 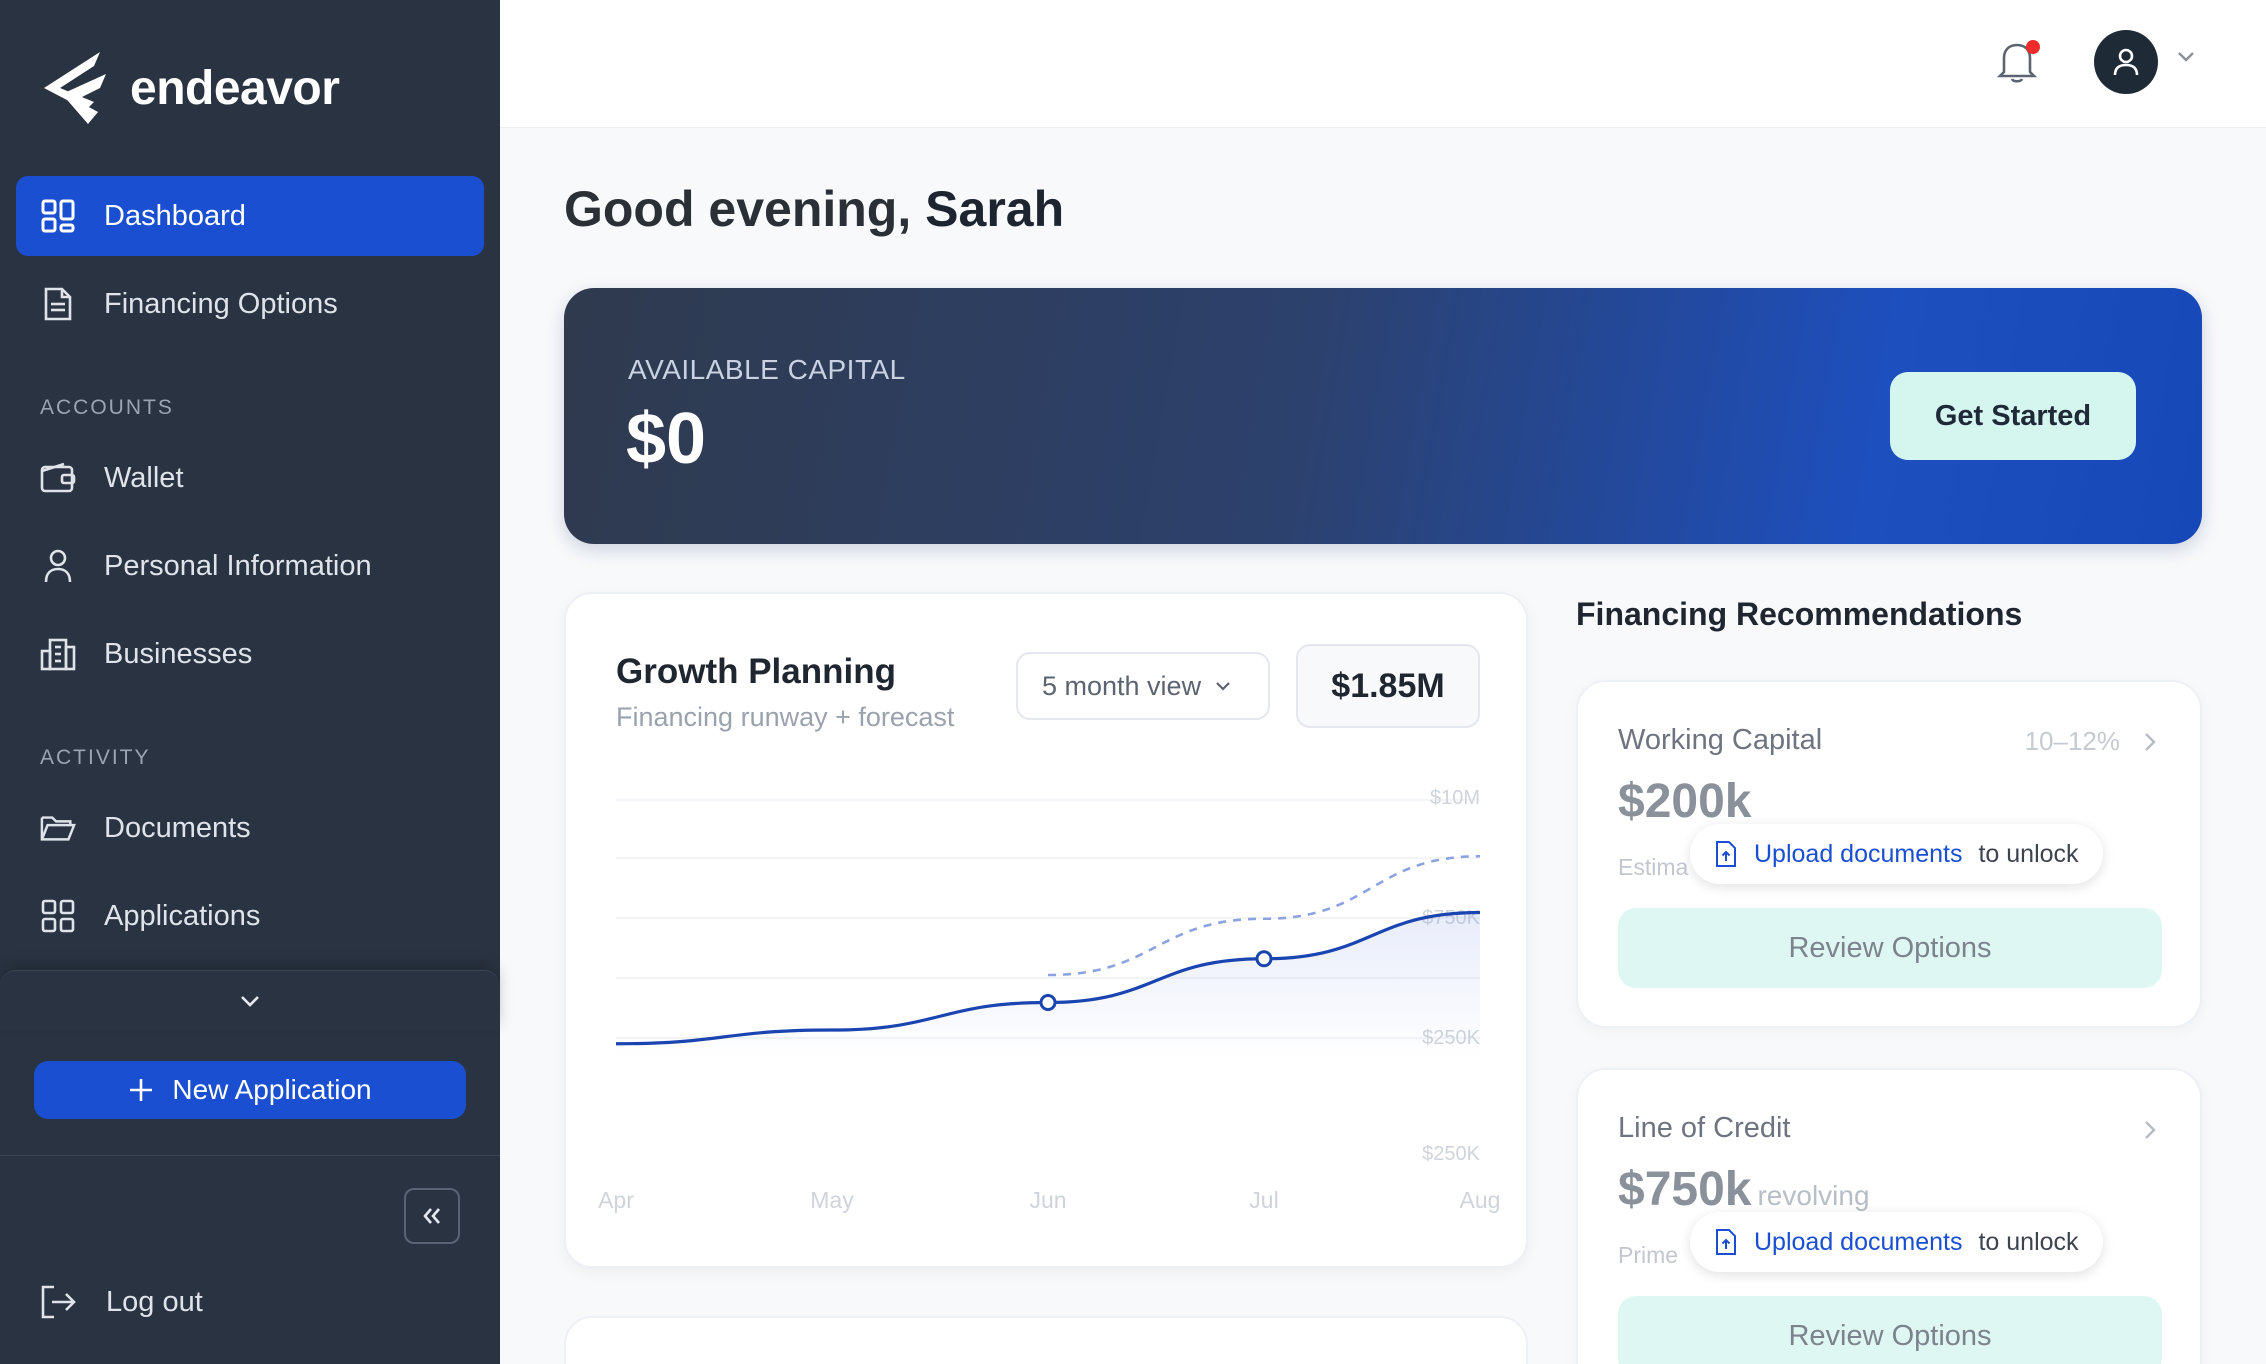 I want to click on sidebar-item-applications: Applications, so click(x=250, y=916).